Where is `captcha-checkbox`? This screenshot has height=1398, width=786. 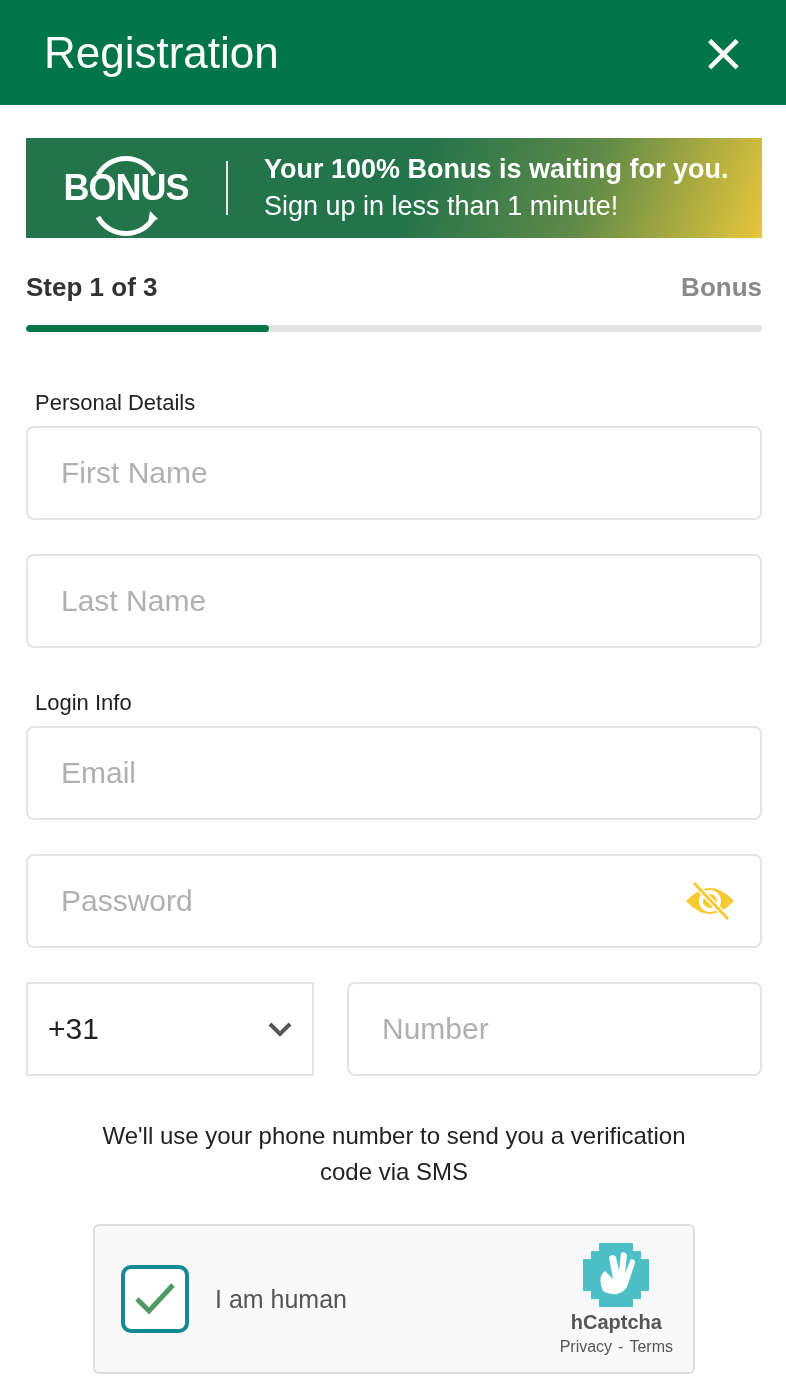 captcha-checkbox is located at coordinates (155, 1299).